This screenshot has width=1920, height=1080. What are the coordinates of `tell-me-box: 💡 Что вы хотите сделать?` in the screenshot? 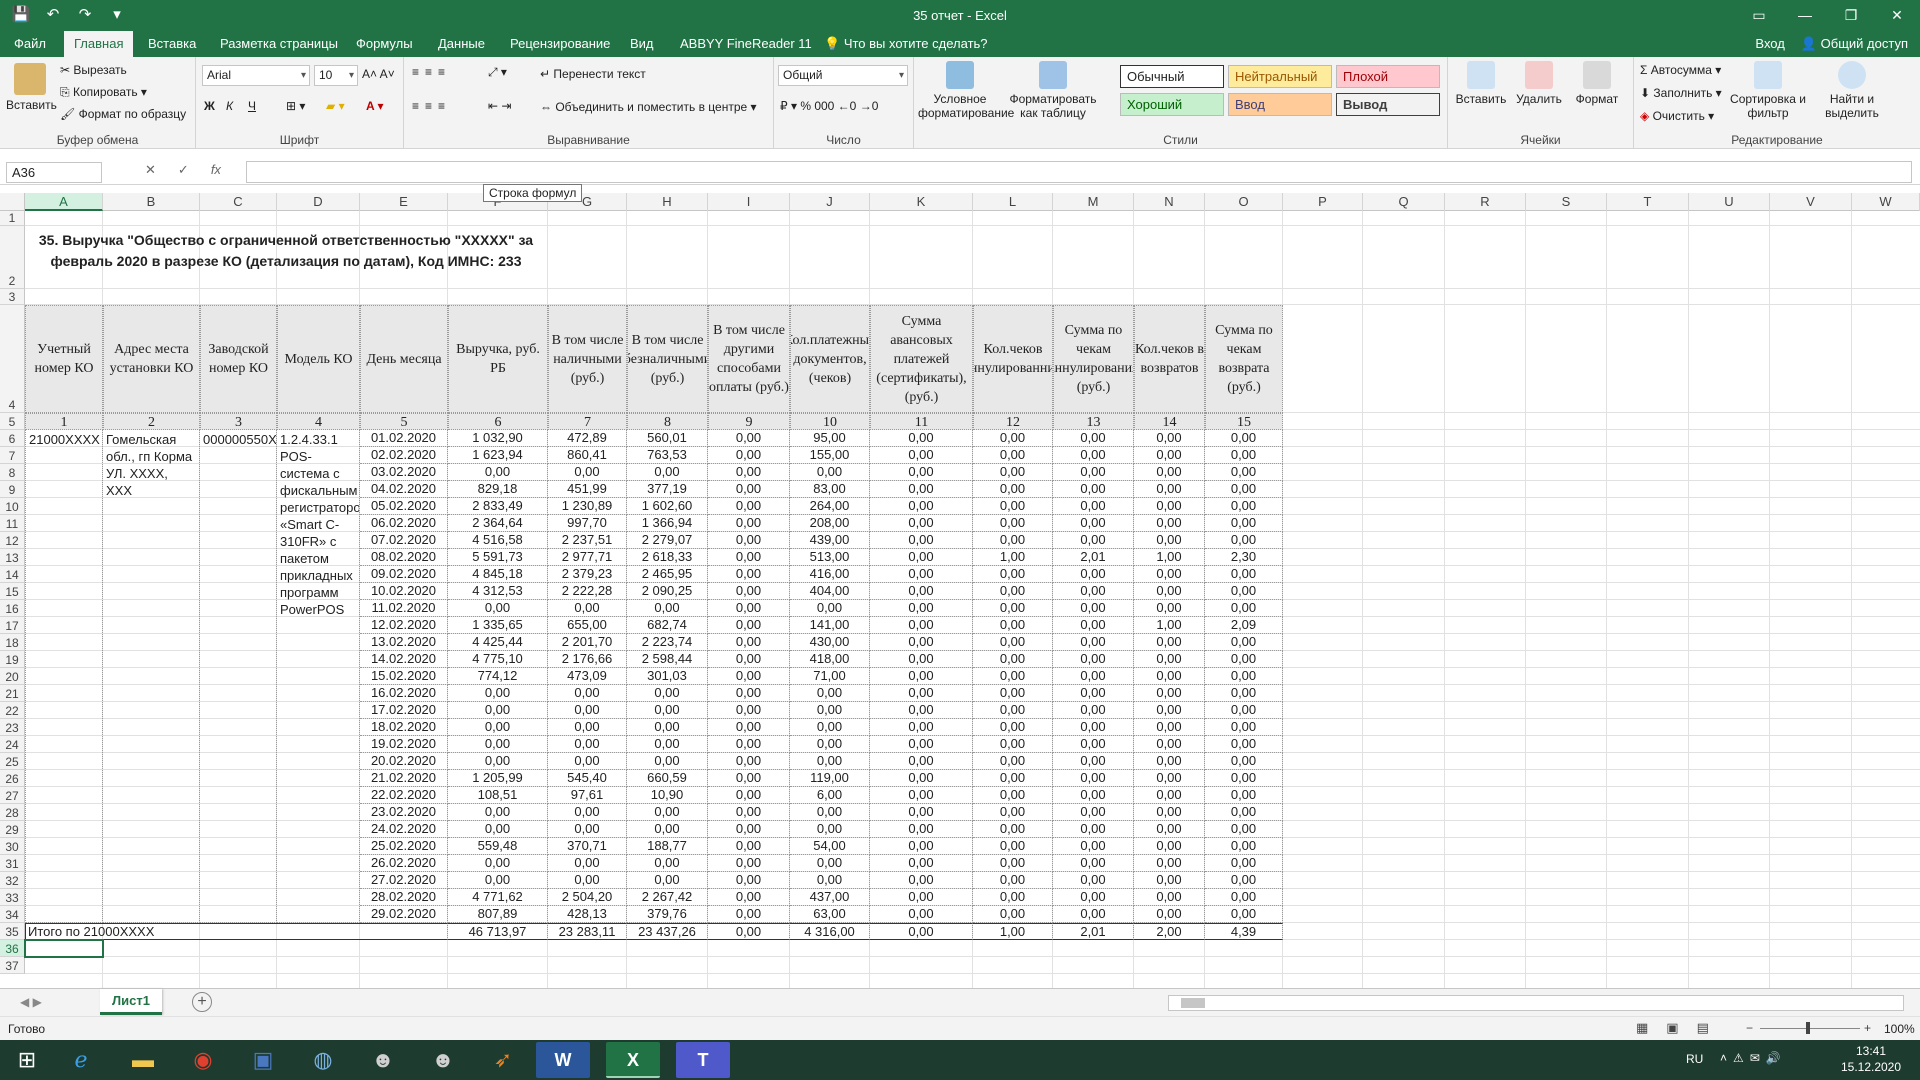 It's located at (906, 44).